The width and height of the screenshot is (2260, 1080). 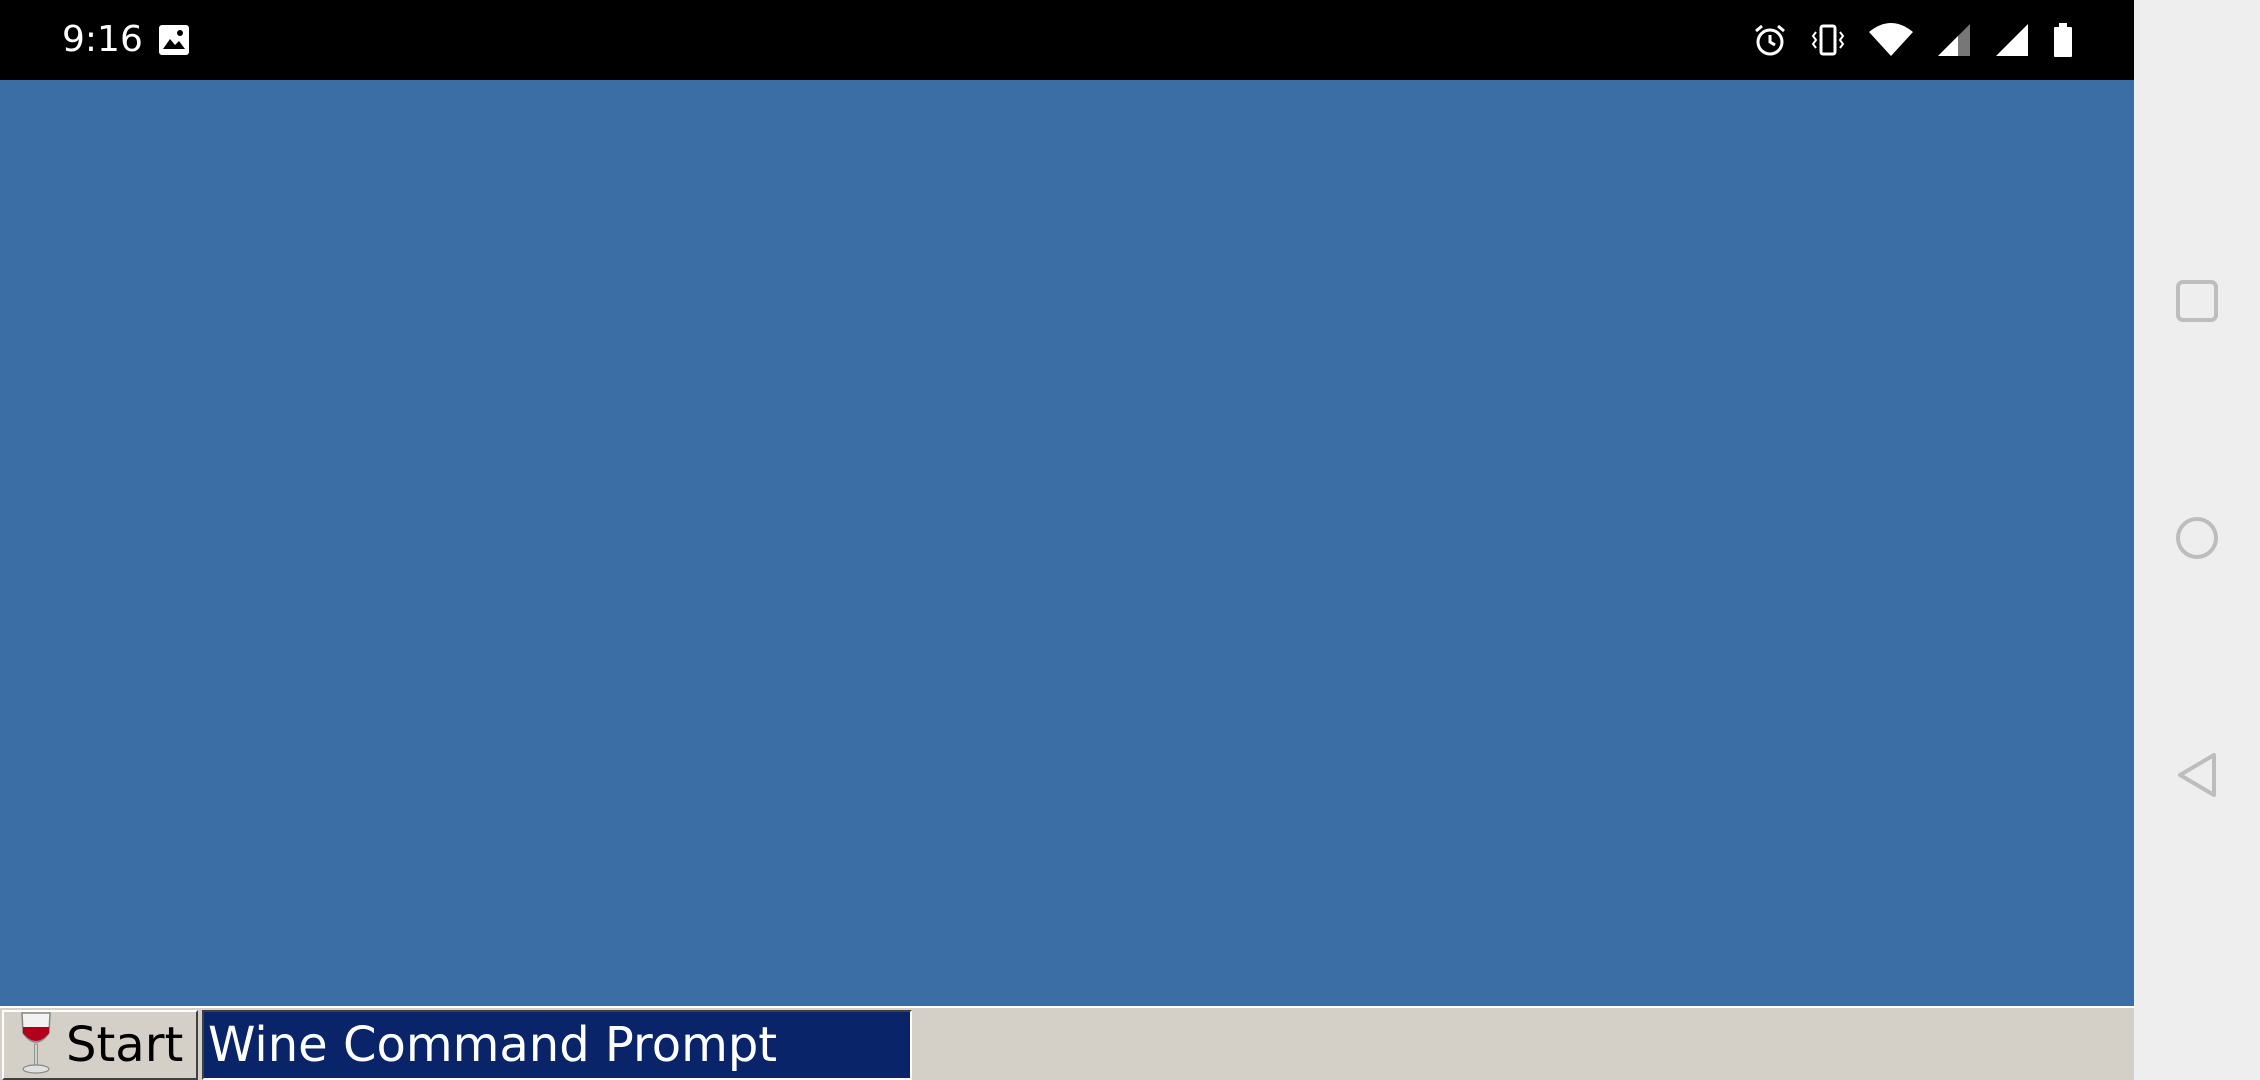 What do you see at coordinates (1067, 1043) in the screenshot?
I see `taskbar: Start Wine Command Prompt` at bounding box center [1067, 1043].